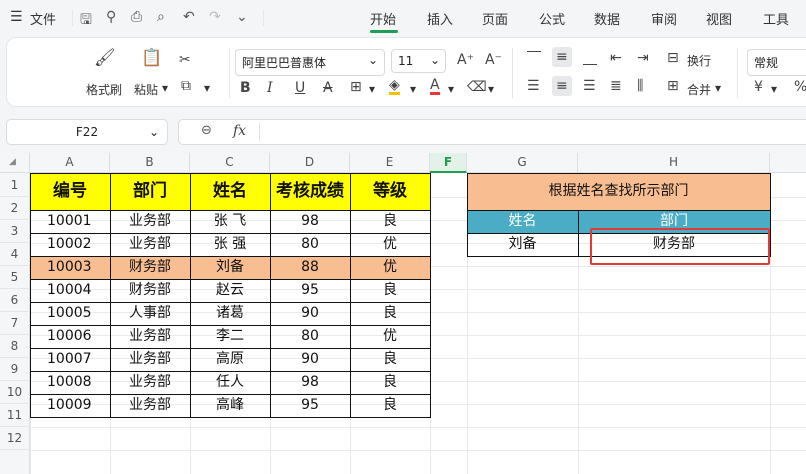 This screenshot has width=806, height=474. I want to click on copy-dropdown-icon: ▾, so click(207, 88).